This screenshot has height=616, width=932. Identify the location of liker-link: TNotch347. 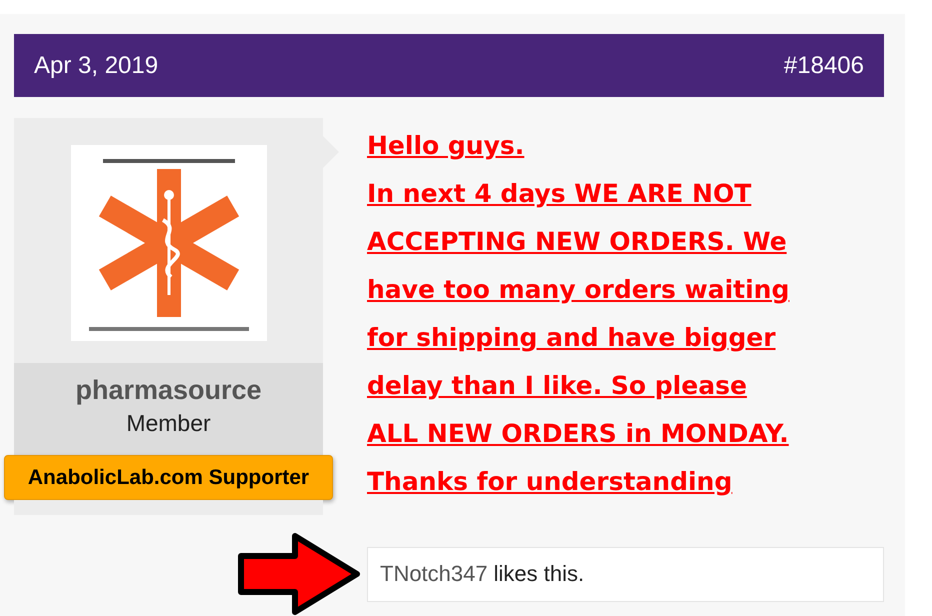
(434, 574).